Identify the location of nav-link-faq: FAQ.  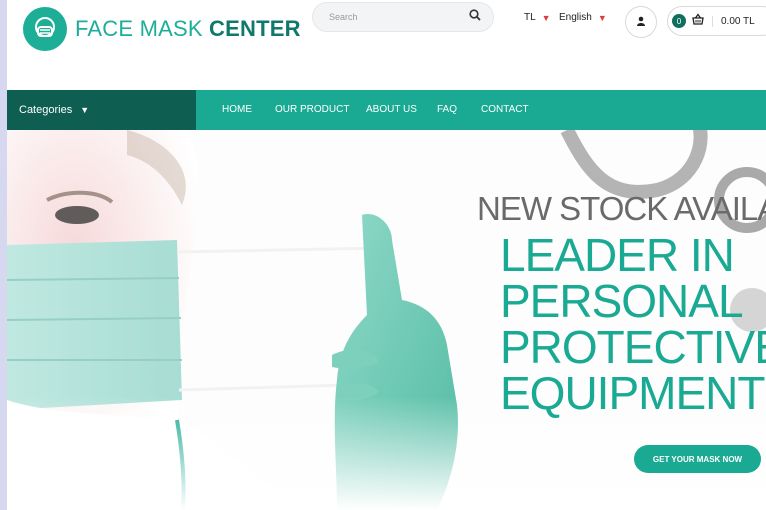
(447, 110).